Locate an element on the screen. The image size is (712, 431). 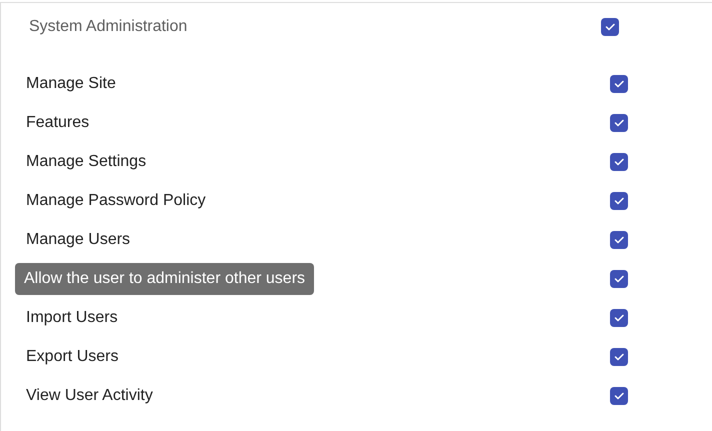
permission-label: Manage Settings is located at coordinates (86, 161).